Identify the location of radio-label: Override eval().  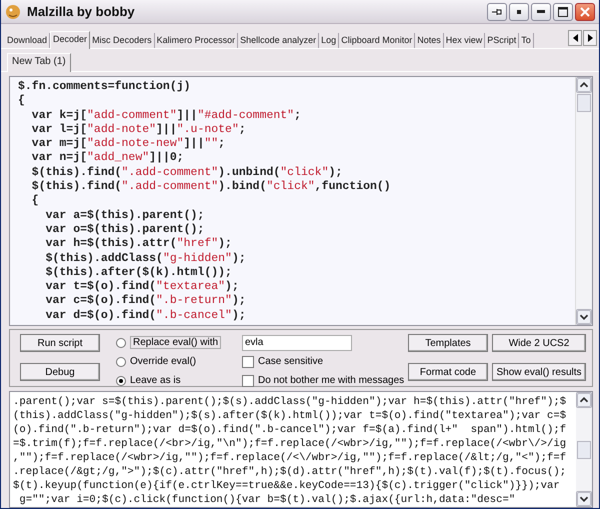
(163, 361).